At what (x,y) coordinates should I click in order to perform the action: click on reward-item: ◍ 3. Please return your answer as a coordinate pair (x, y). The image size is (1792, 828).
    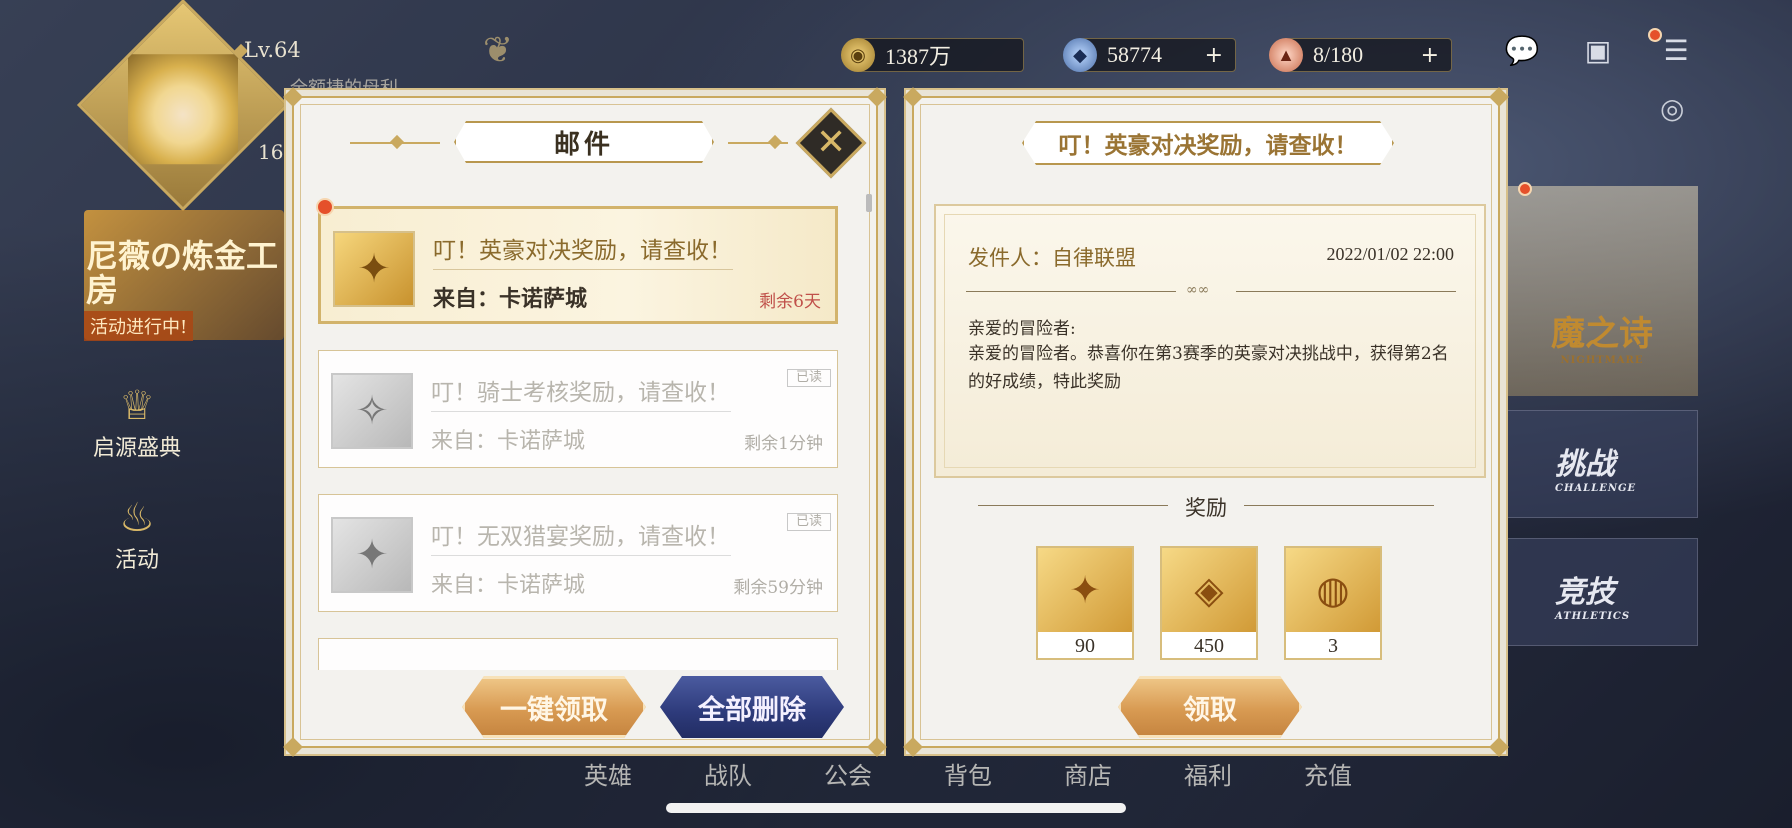
    Looking at the image, I should click on (1333, 603).